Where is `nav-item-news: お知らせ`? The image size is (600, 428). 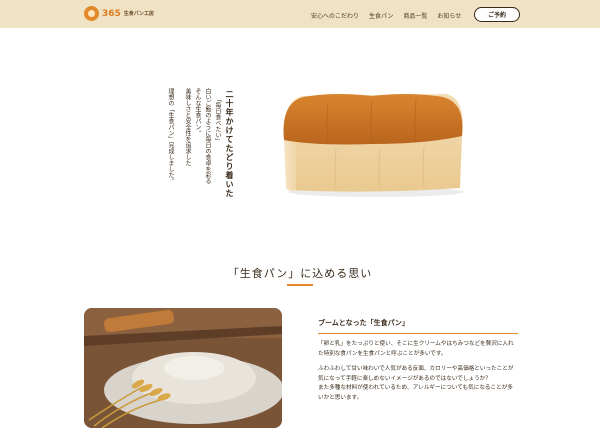 nav-item-news: お知らせ is located at coordinates (449, 15).